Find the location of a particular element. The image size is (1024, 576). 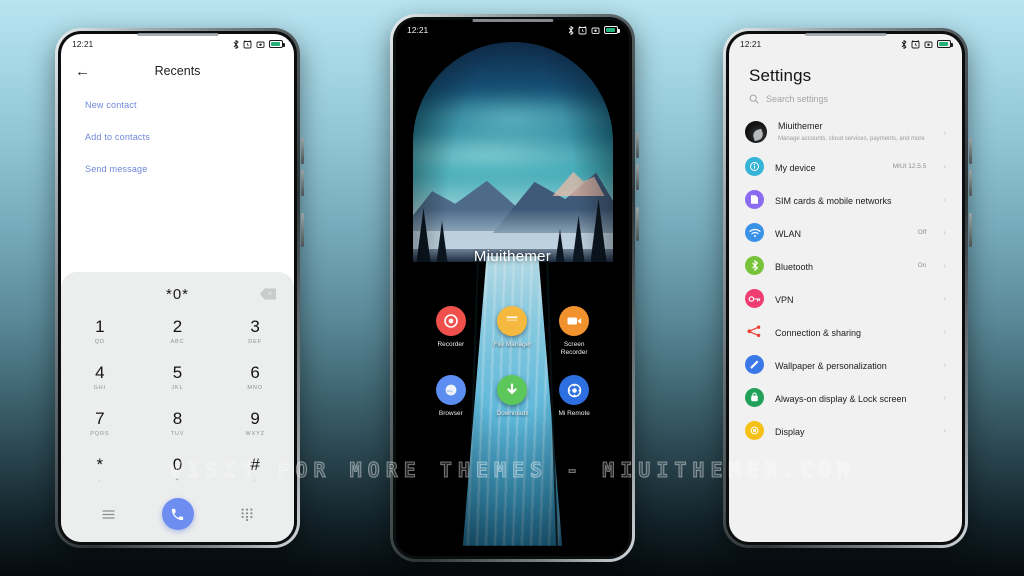

app-downloads: Downloads is located at coordinates (513, 396).